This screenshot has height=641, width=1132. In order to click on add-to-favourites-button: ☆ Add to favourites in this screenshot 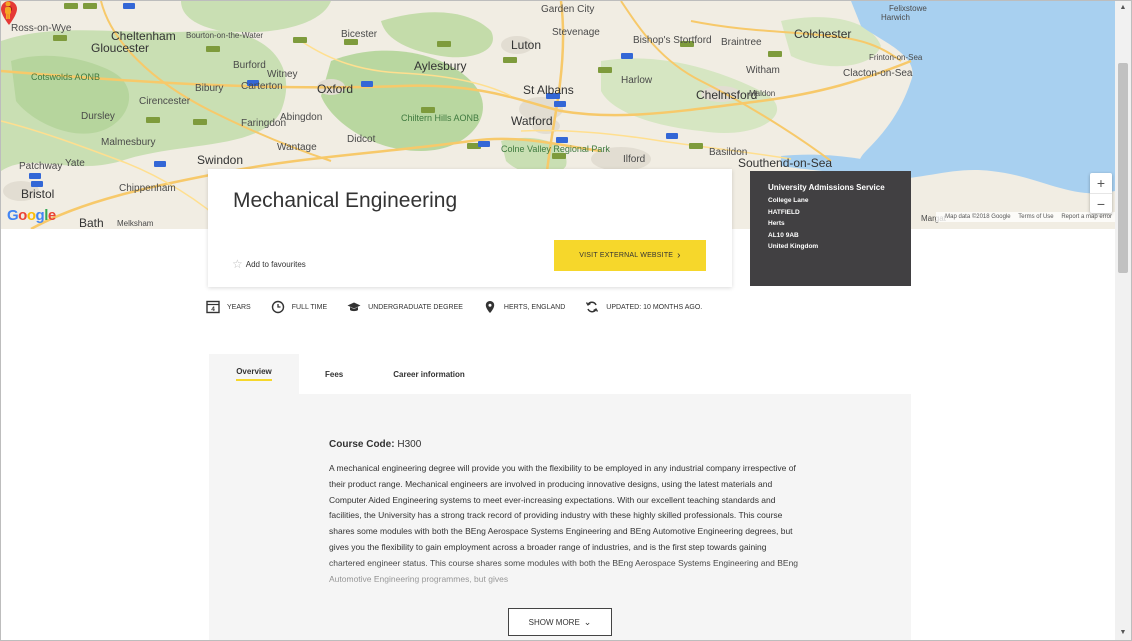, I will do `click(269, 264)`.